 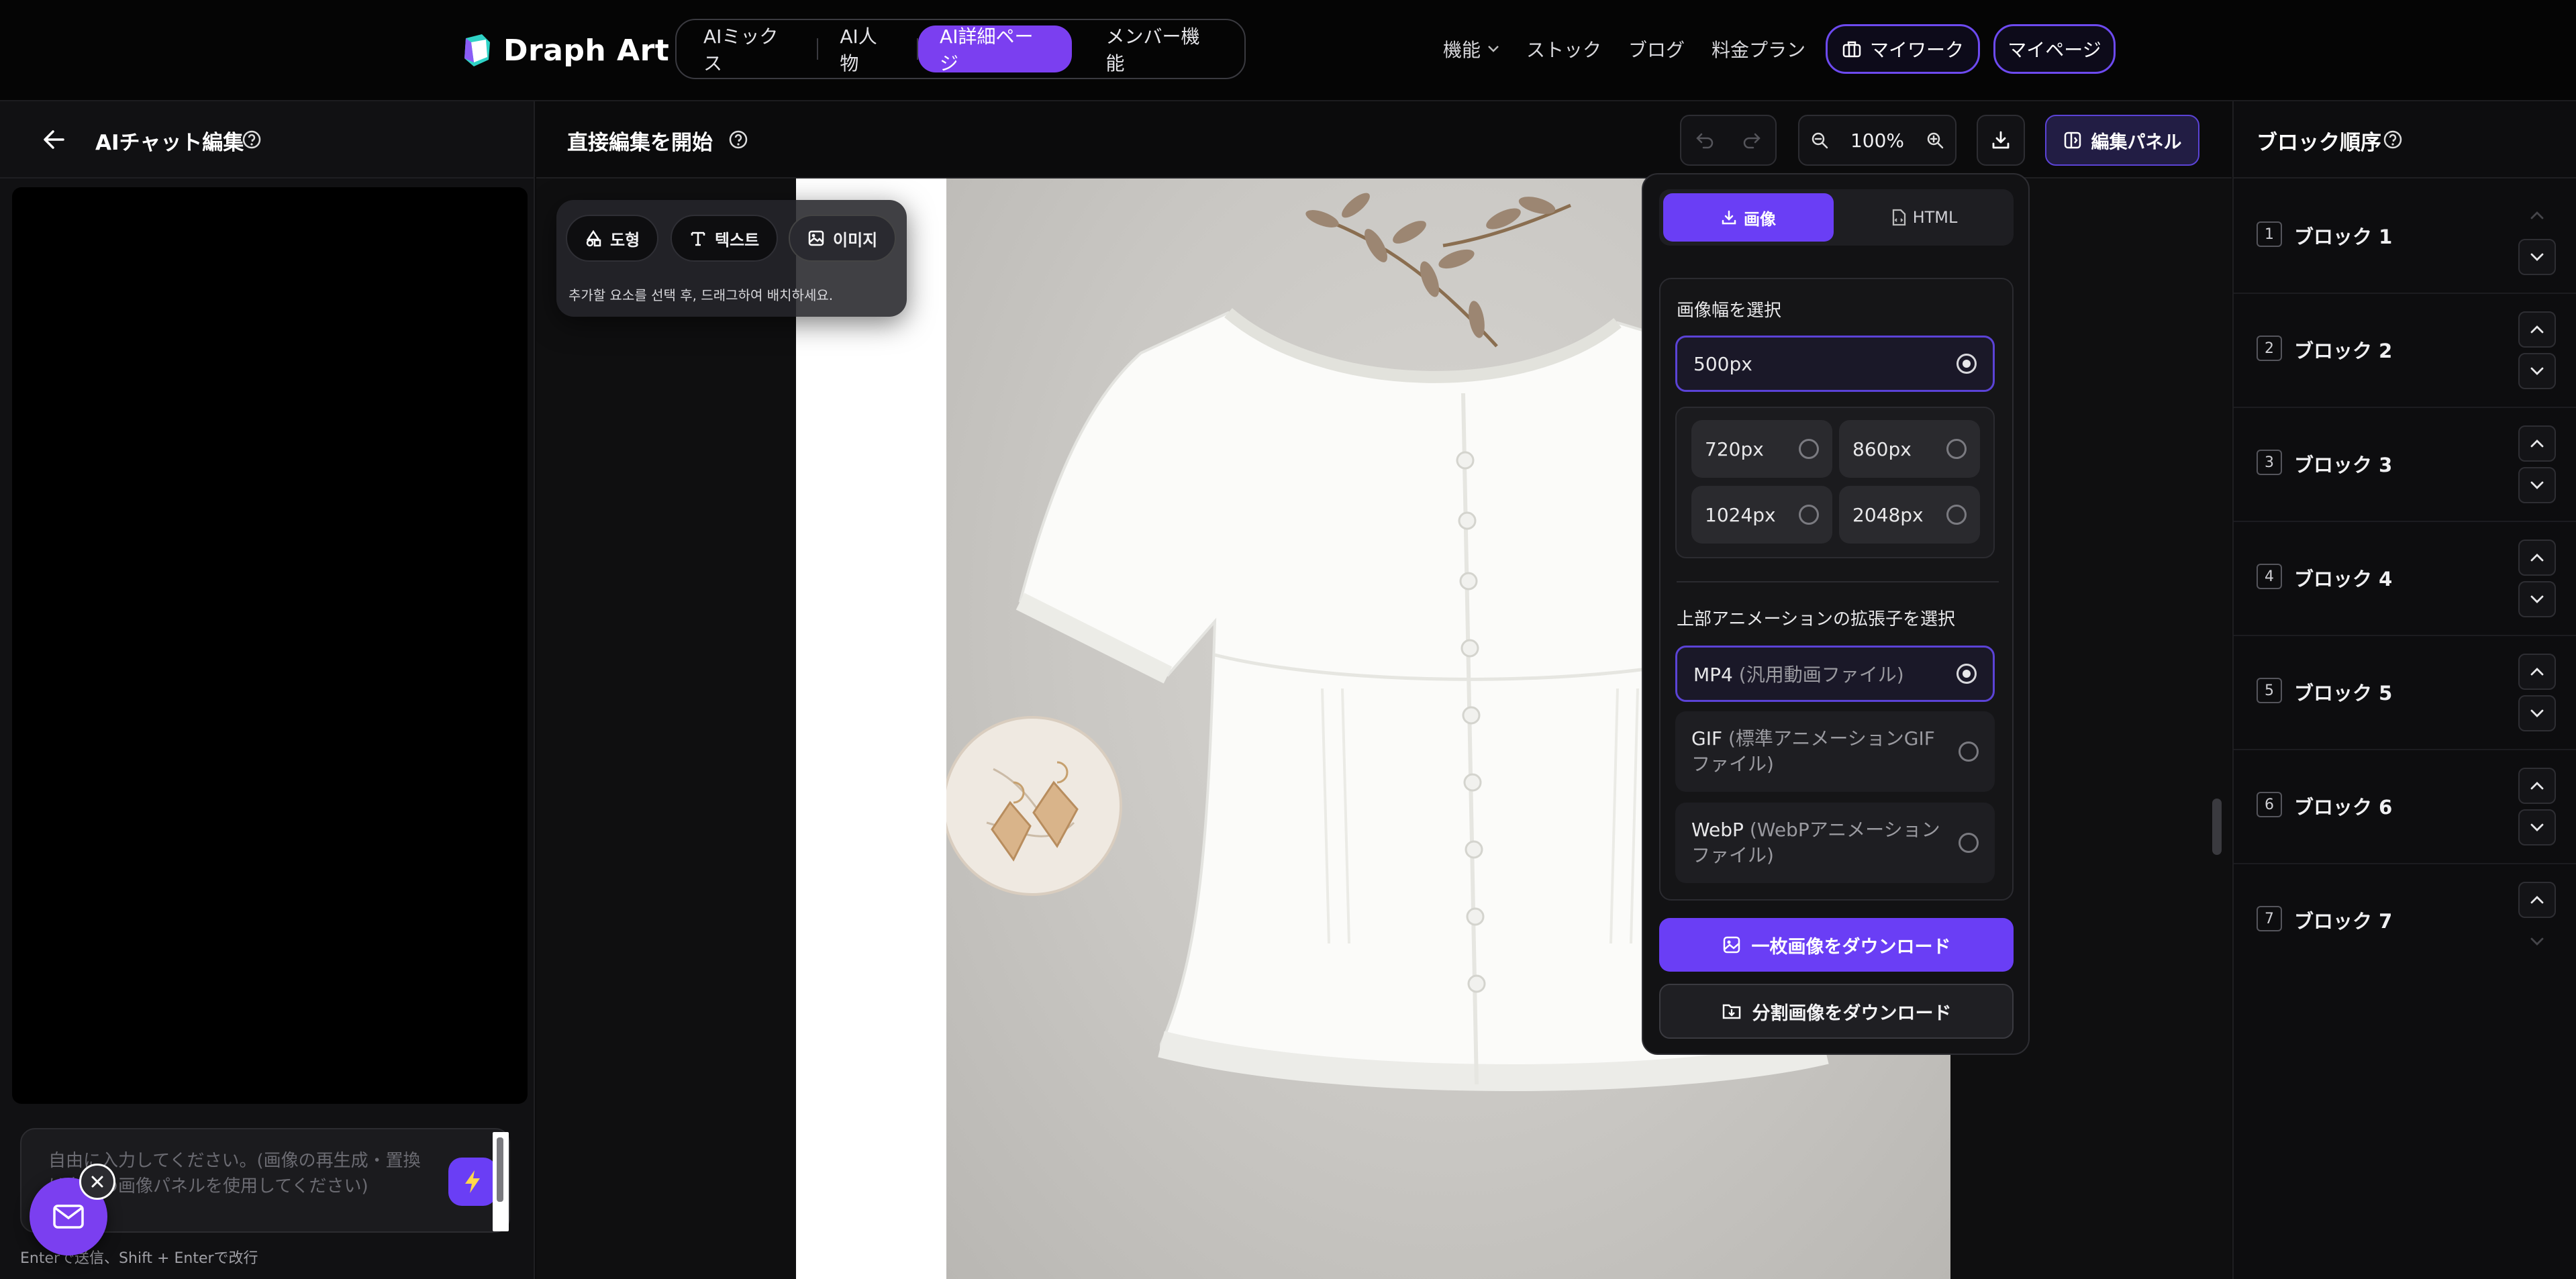 What do you see at coordinates (1916, 50) in the screenshot?
I see `mywork-label: マイワーク` at bounding box center [1916, 50].